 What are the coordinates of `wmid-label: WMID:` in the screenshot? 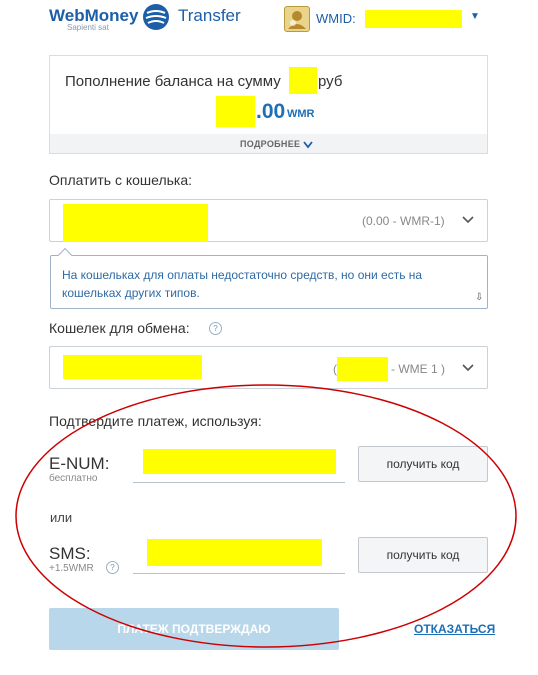 It's located at (336, 18).